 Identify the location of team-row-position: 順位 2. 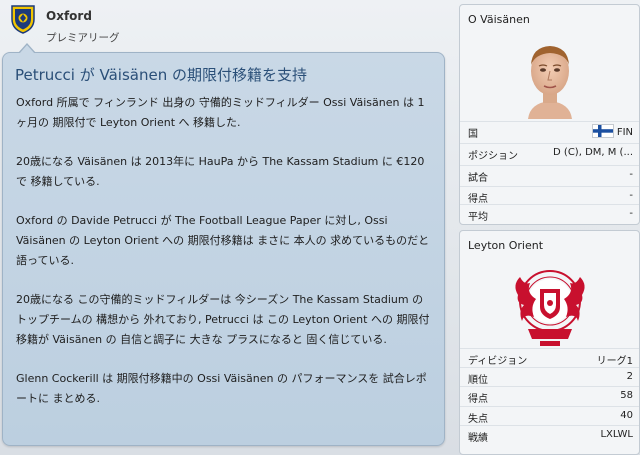
(549, 376).